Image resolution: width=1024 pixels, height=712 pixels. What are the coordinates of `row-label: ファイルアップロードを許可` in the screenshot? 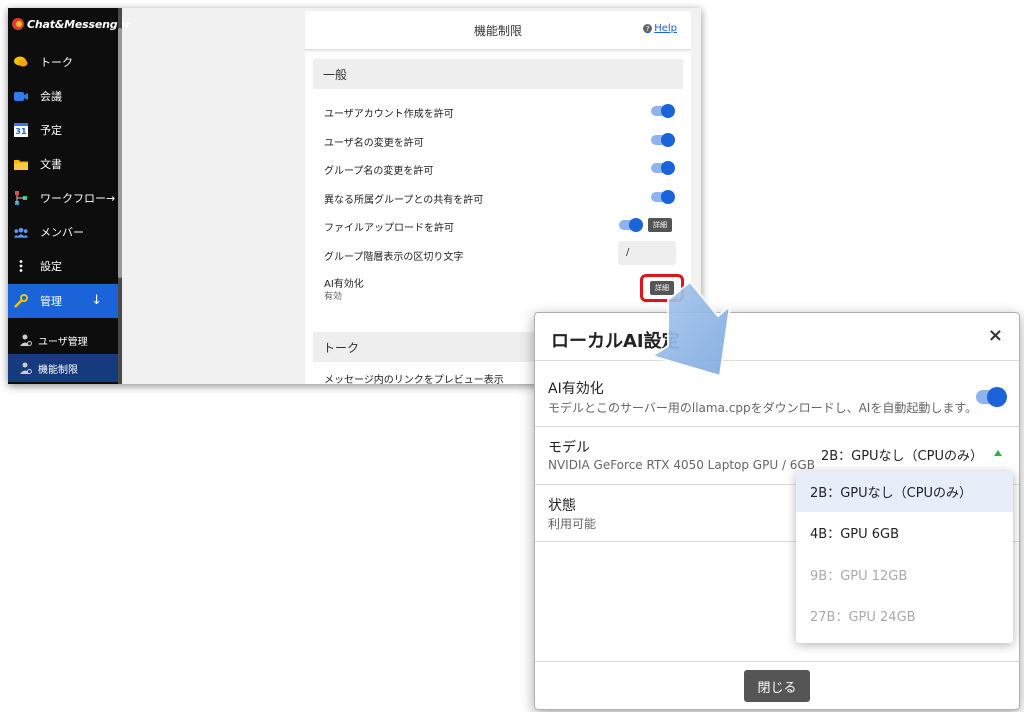 It's located at (389, 228).